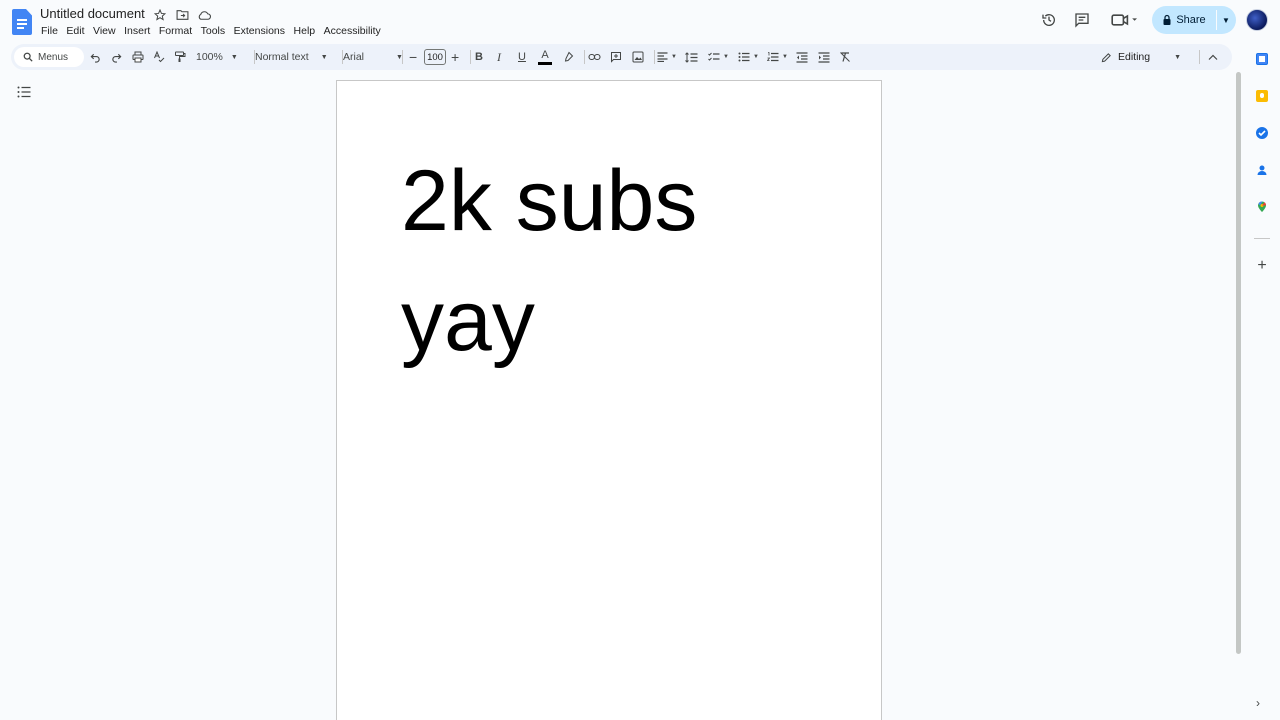 The height and width of the screenshot is (720, 1280). What do you see at coordinates (95, 57) in the screenshot?
I see `undo-icon` at bounding box center [95, 57].